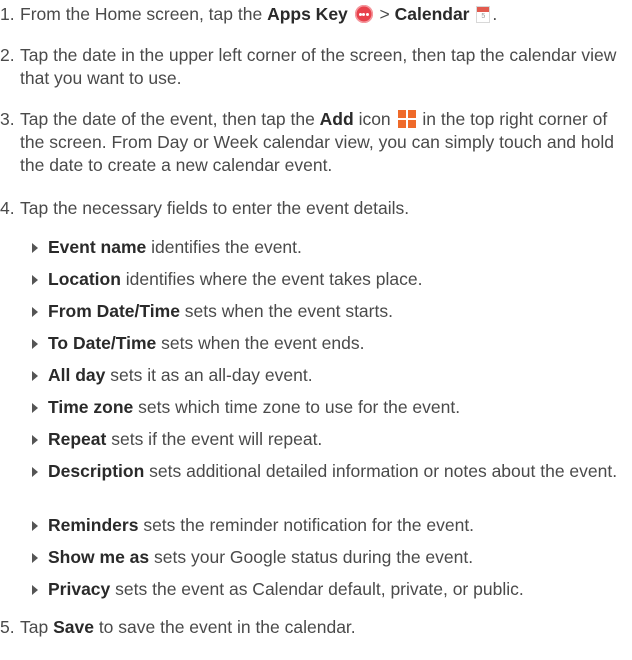  I want to click on add-label: Add, so click(336, 119).